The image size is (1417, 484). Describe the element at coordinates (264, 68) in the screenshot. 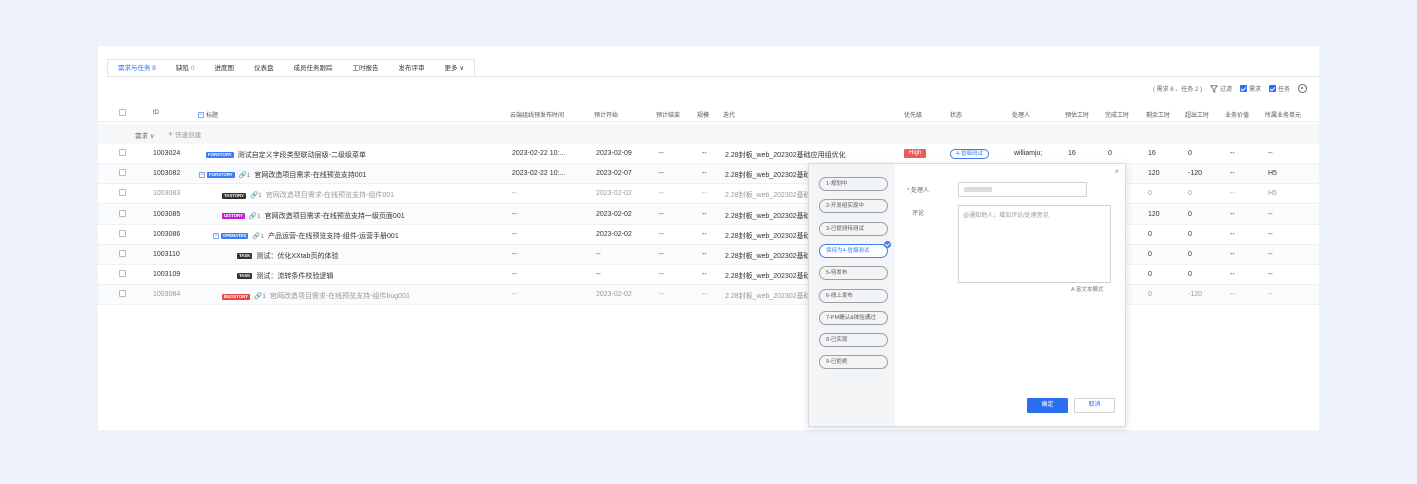

I see `tab-dashboard: 仪表盘` at that location.